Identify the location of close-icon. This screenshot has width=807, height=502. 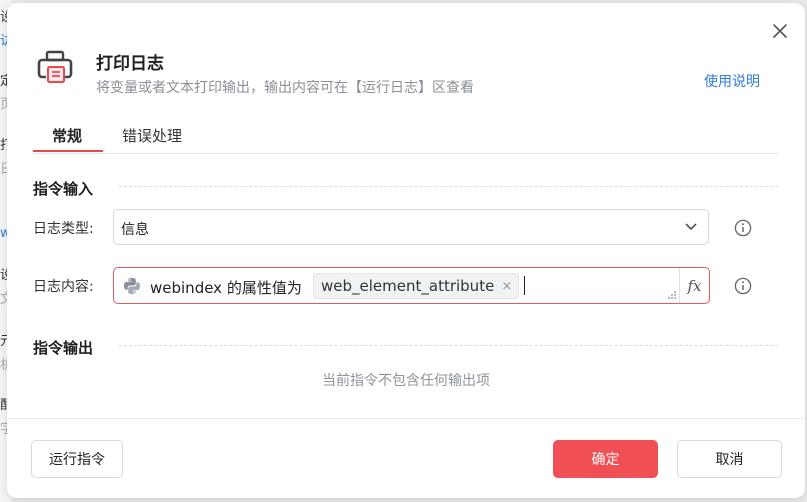
(780, 31).